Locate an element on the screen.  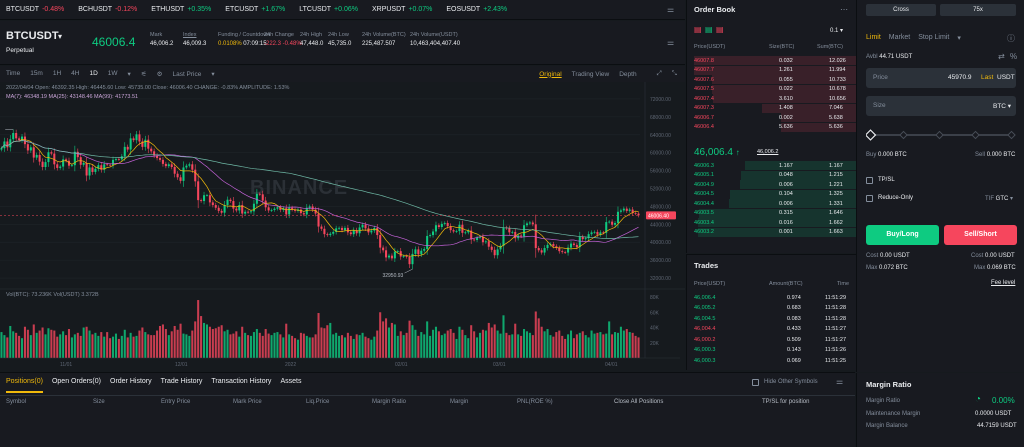
ticker-item: BCHUSDT -0.12% is located at coordinates (107, 9).